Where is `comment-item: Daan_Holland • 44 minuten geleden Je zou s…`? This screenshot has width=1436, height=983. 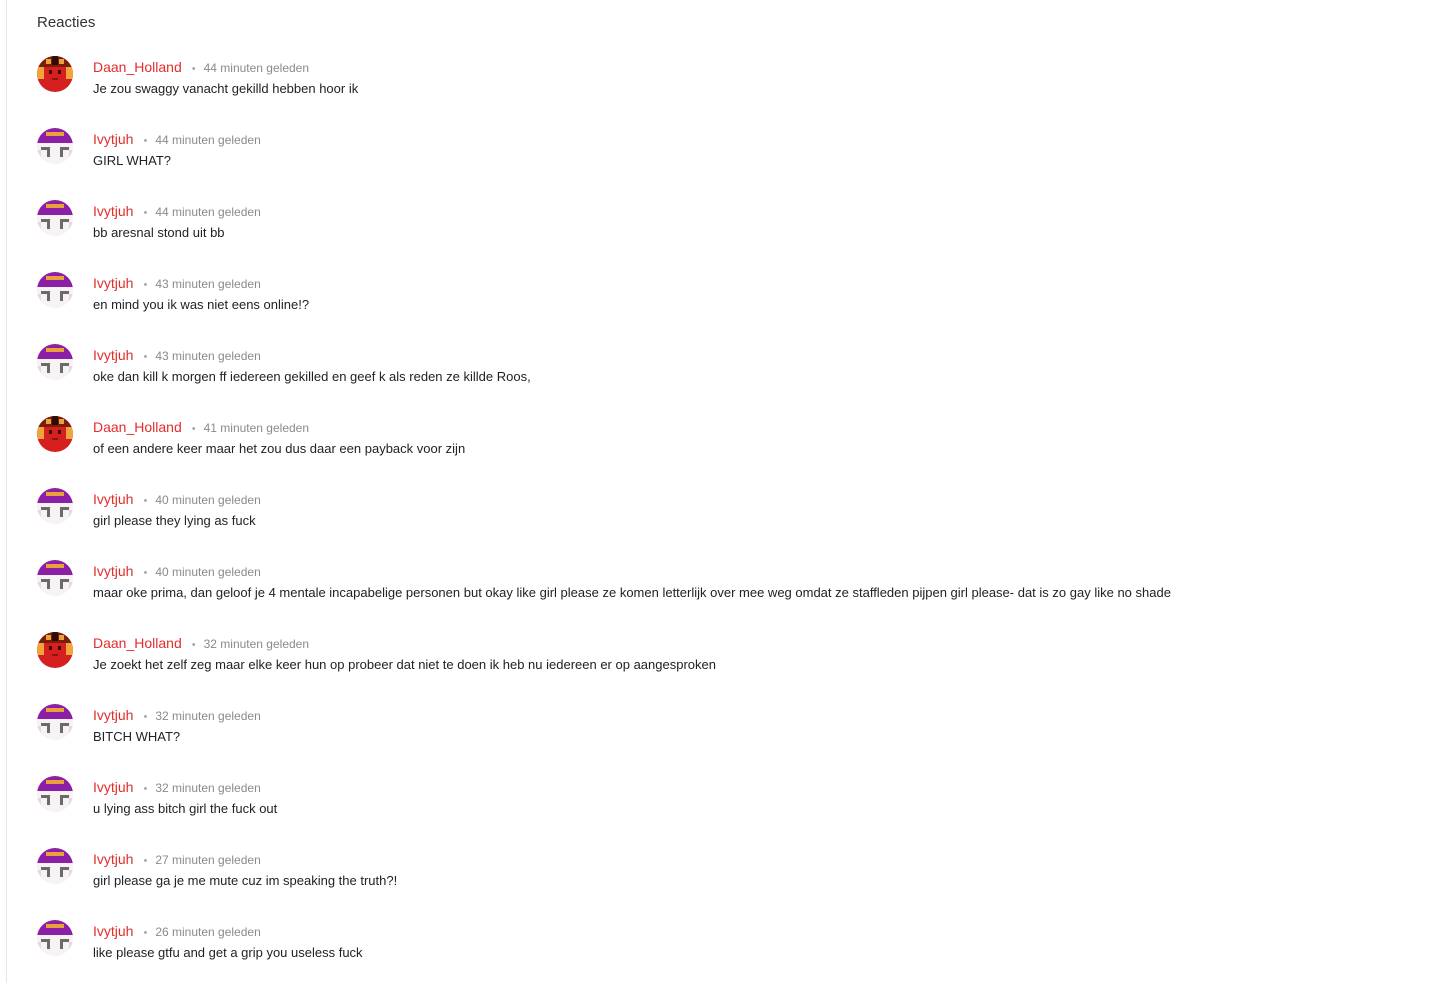
comment-item: Daan_Holland • 44 minuten geleden Je zou s… is located at coordinates (727, 92).